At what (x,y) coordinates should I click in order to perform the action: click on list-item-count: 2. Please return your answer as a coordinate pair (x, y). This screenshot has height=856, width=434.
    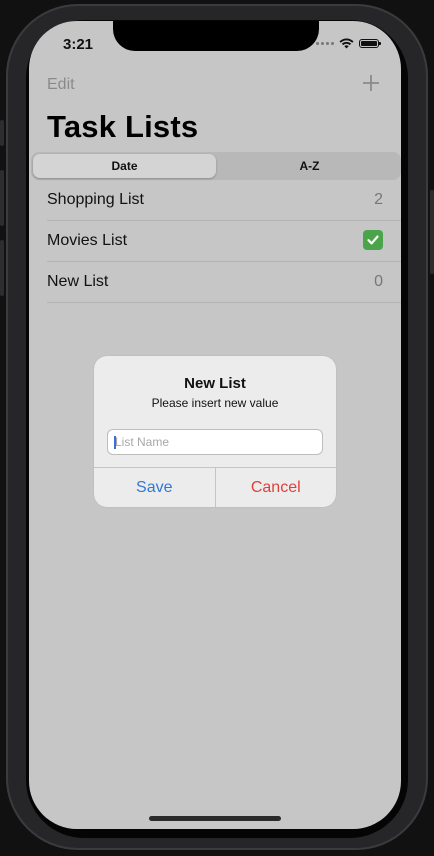
    Looking at the image, I should click on (378, 199).